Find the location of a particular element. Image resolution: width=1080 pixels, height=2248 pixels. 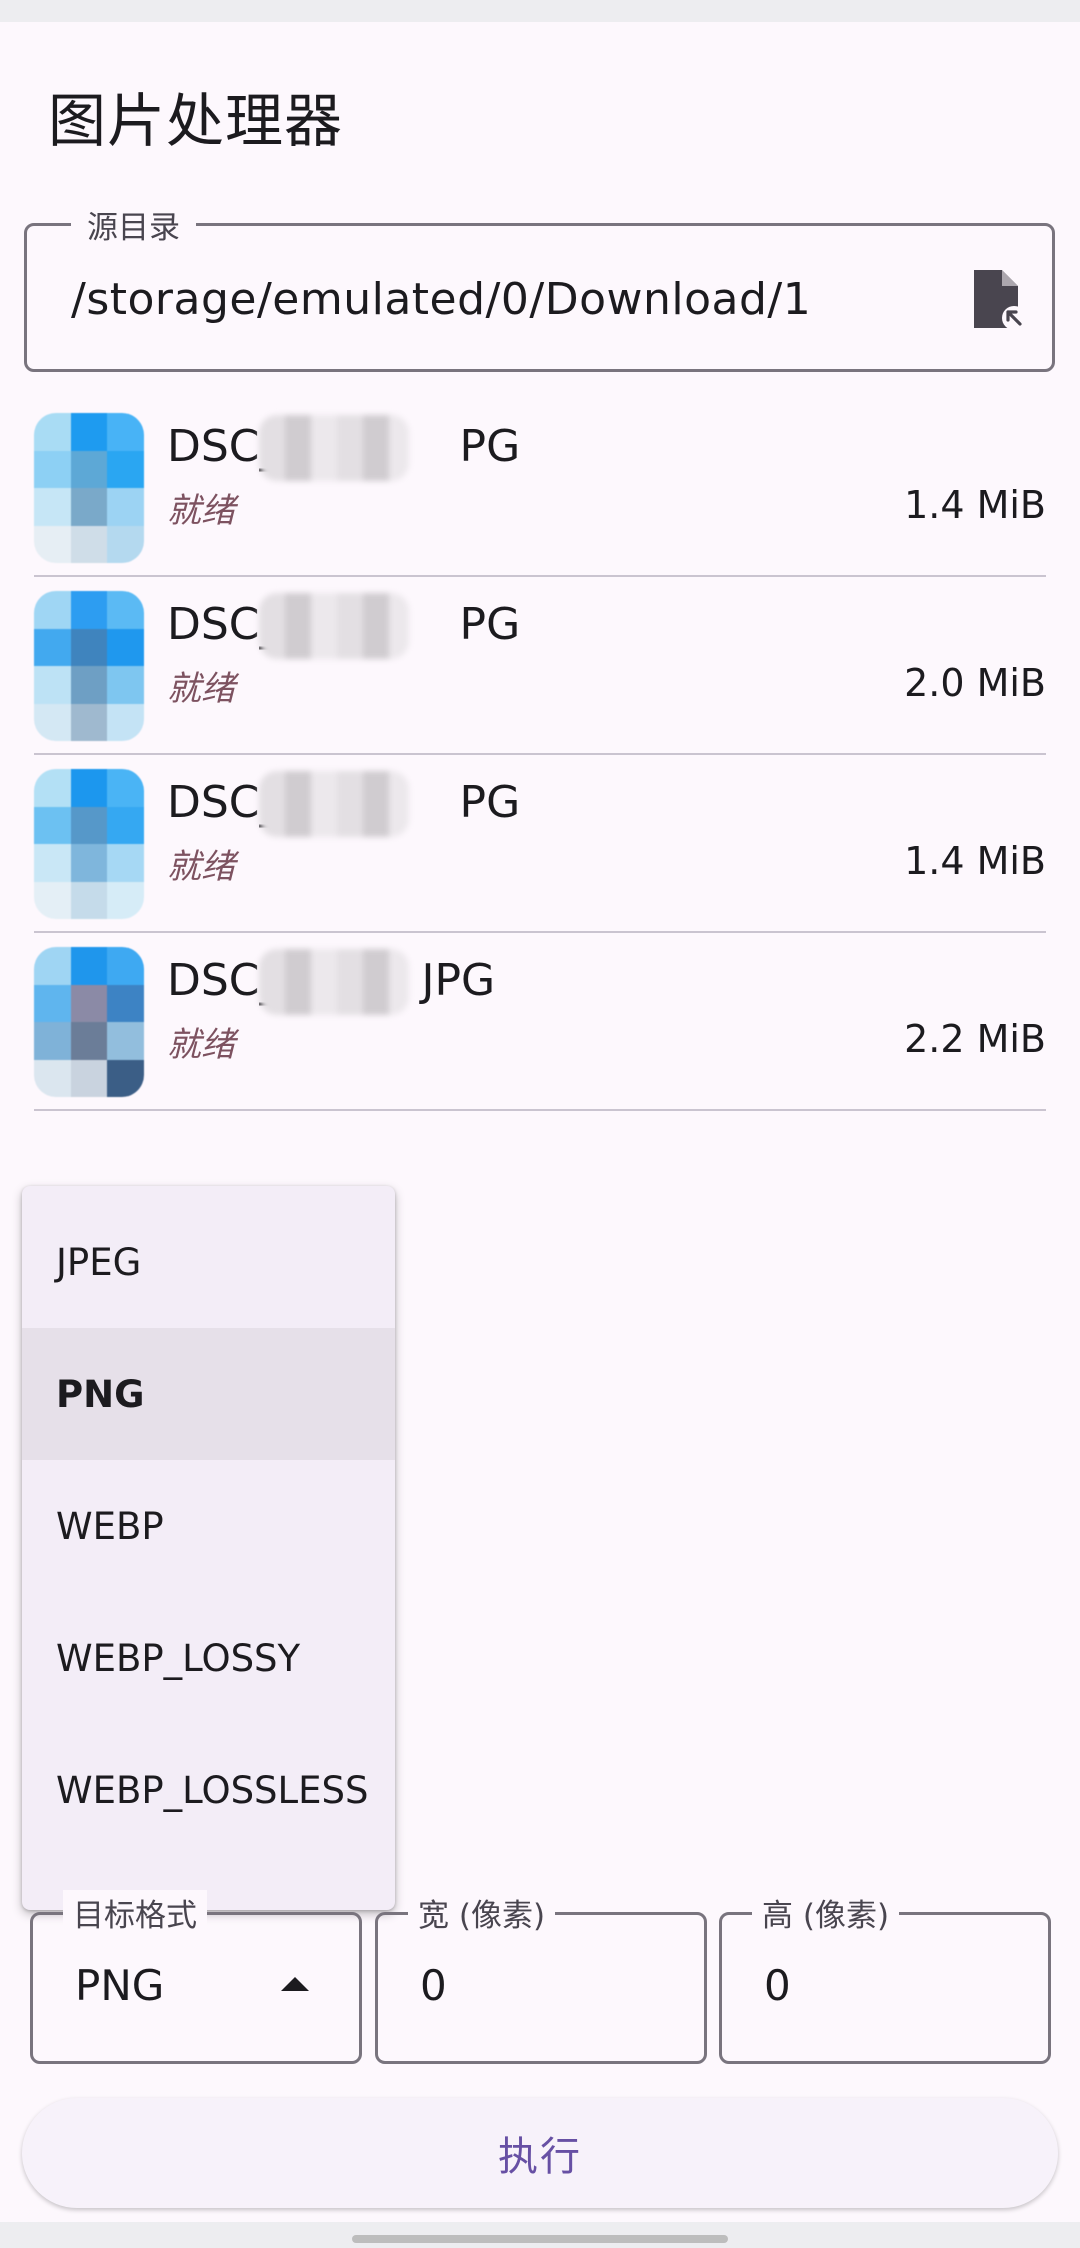

target-format-label: 目标格式 is located at coordinates (135, 1912).